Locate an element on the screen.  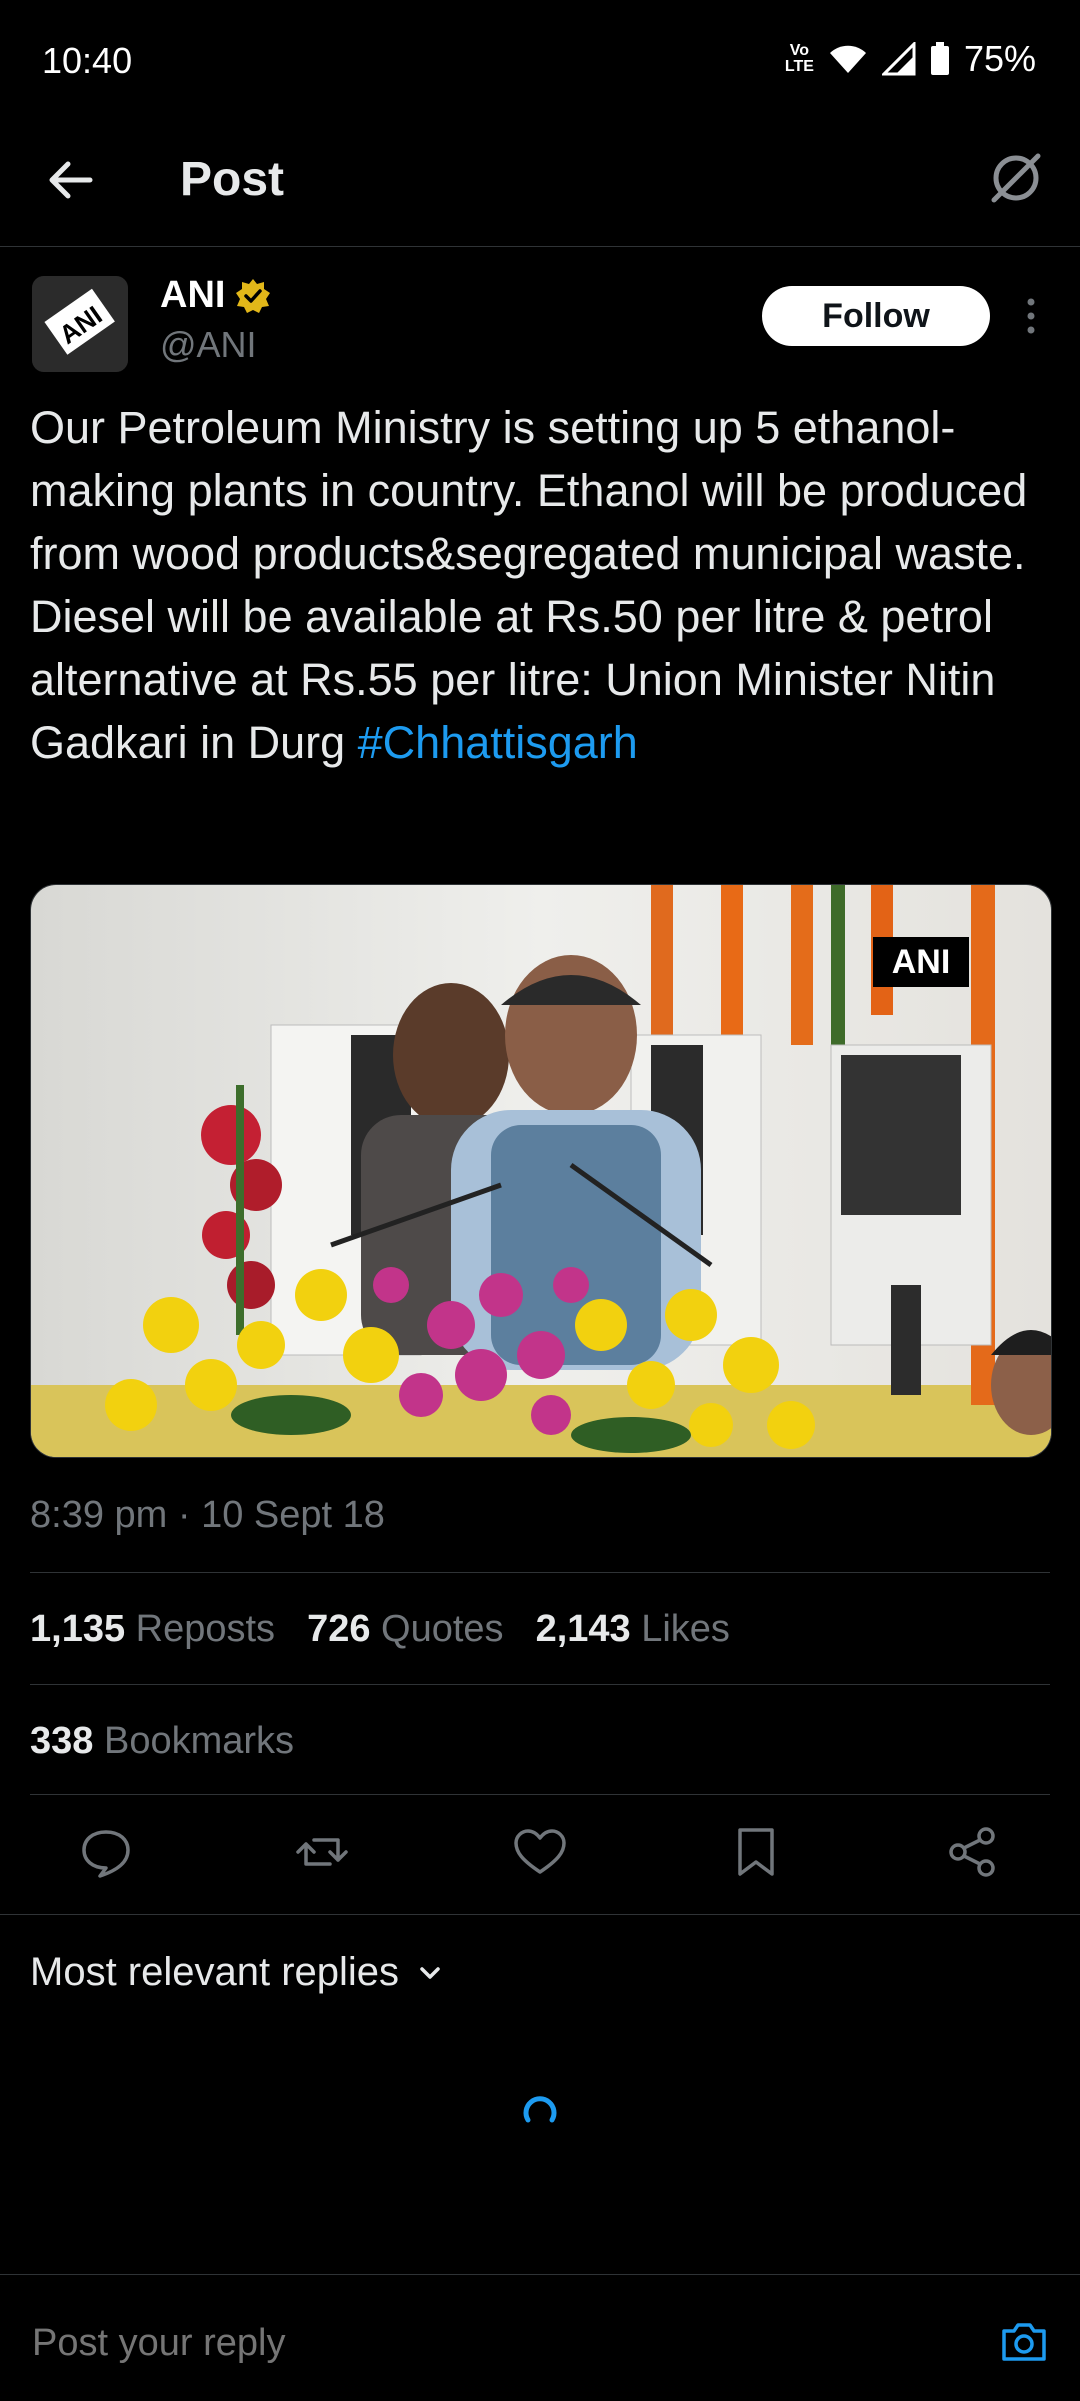
grok-icon is located at coordinates (1016, 178).